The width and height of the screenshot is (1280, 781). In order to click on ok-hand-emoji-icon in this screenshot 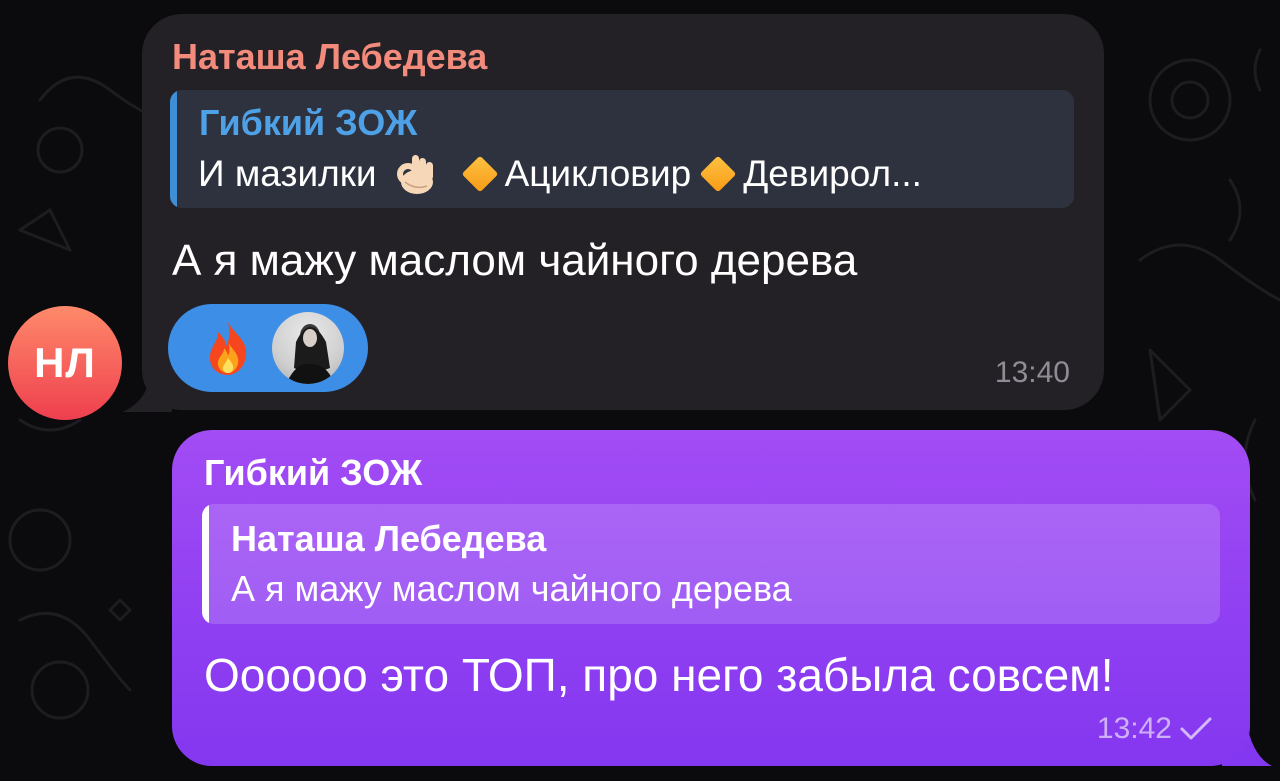, I will do `click(414, 174)`.